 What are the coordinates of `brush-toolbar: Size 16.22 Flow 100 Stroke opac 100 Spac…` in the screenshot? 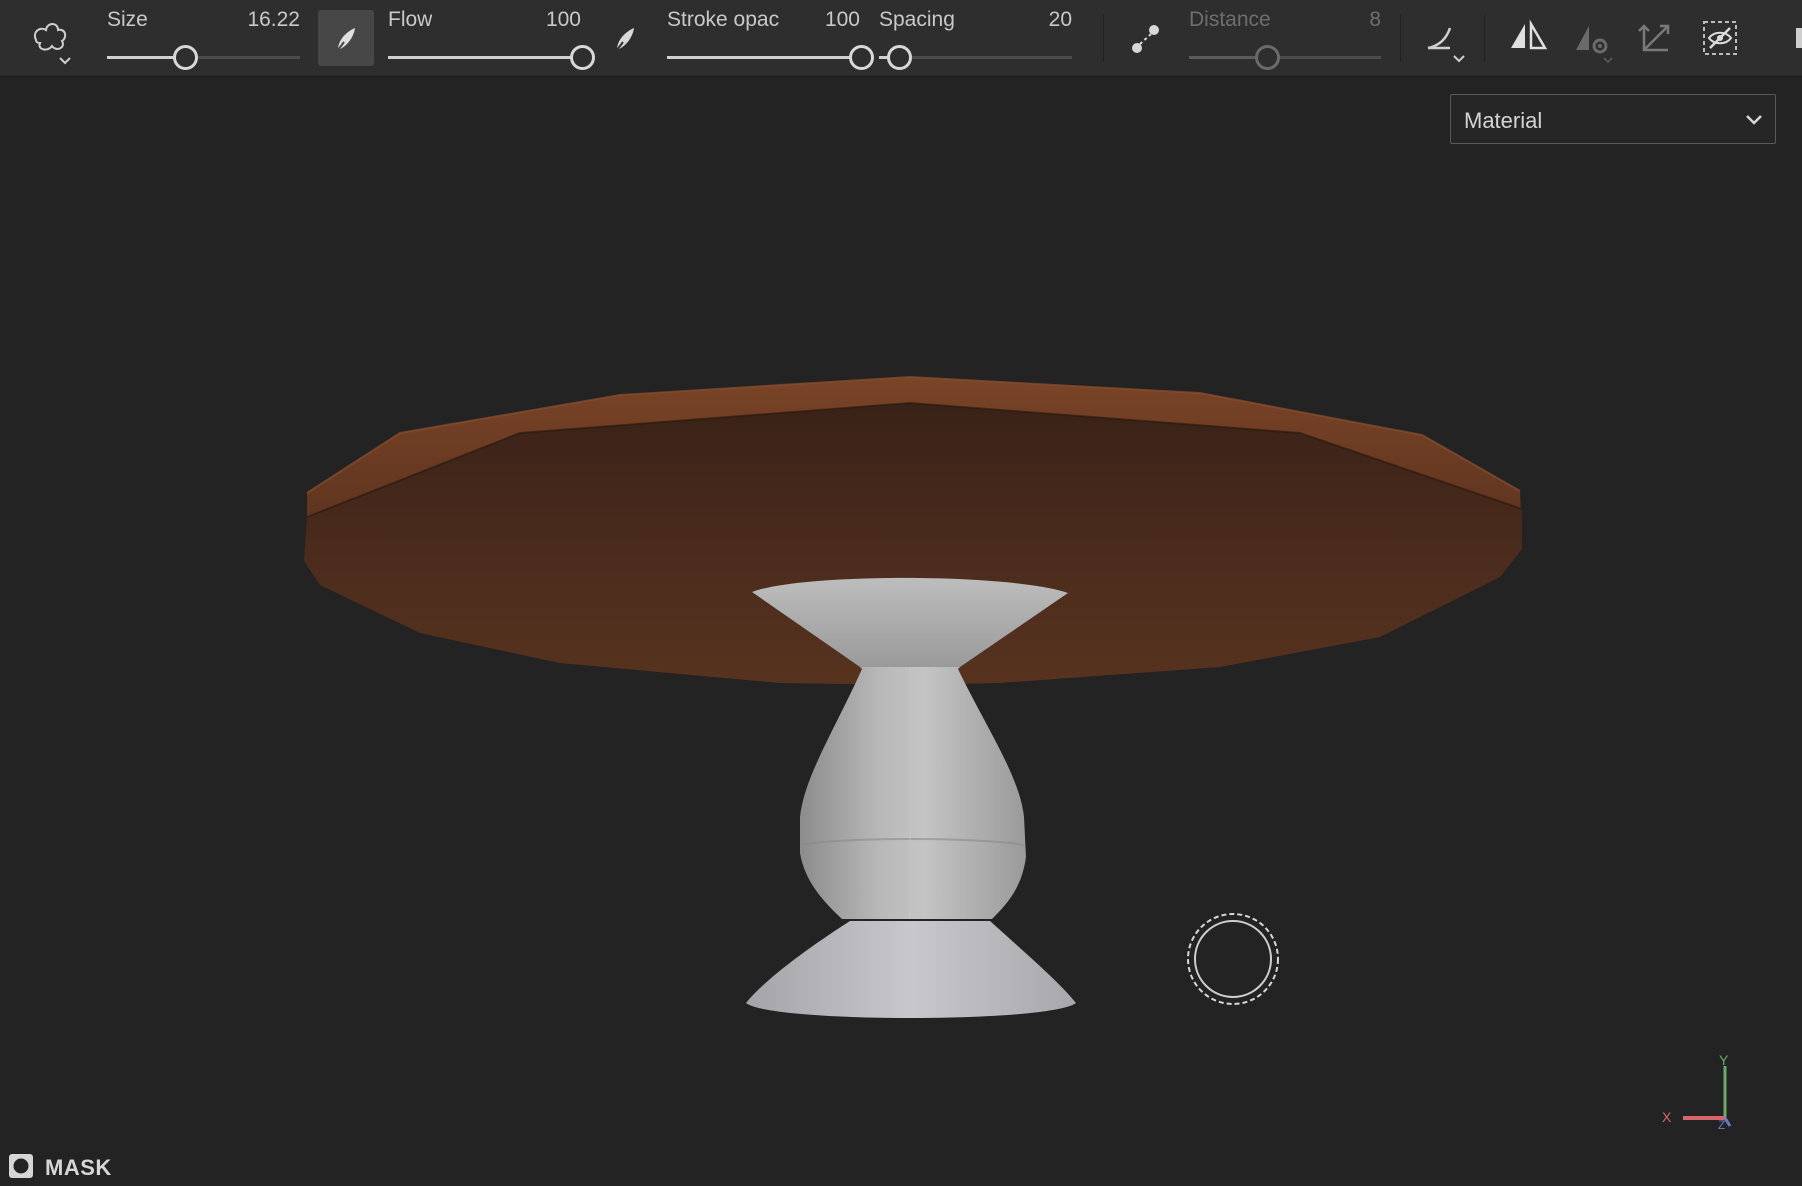 It's located at (901, 38).